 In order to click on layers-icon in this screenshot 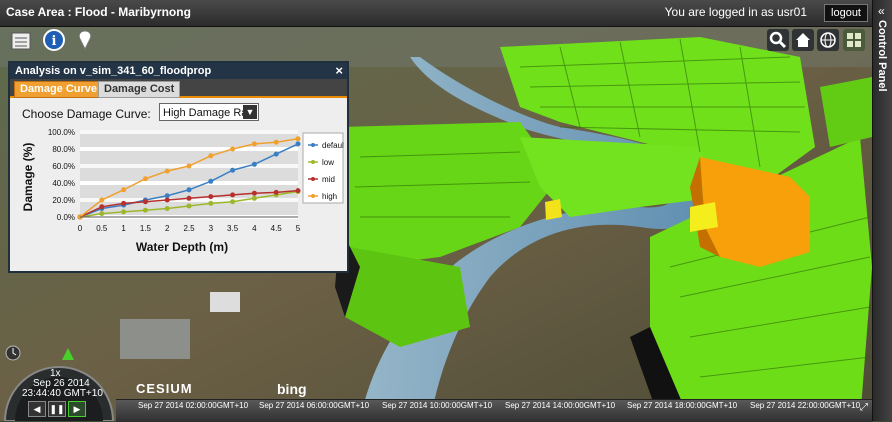, I will do `click(21, 41)`.